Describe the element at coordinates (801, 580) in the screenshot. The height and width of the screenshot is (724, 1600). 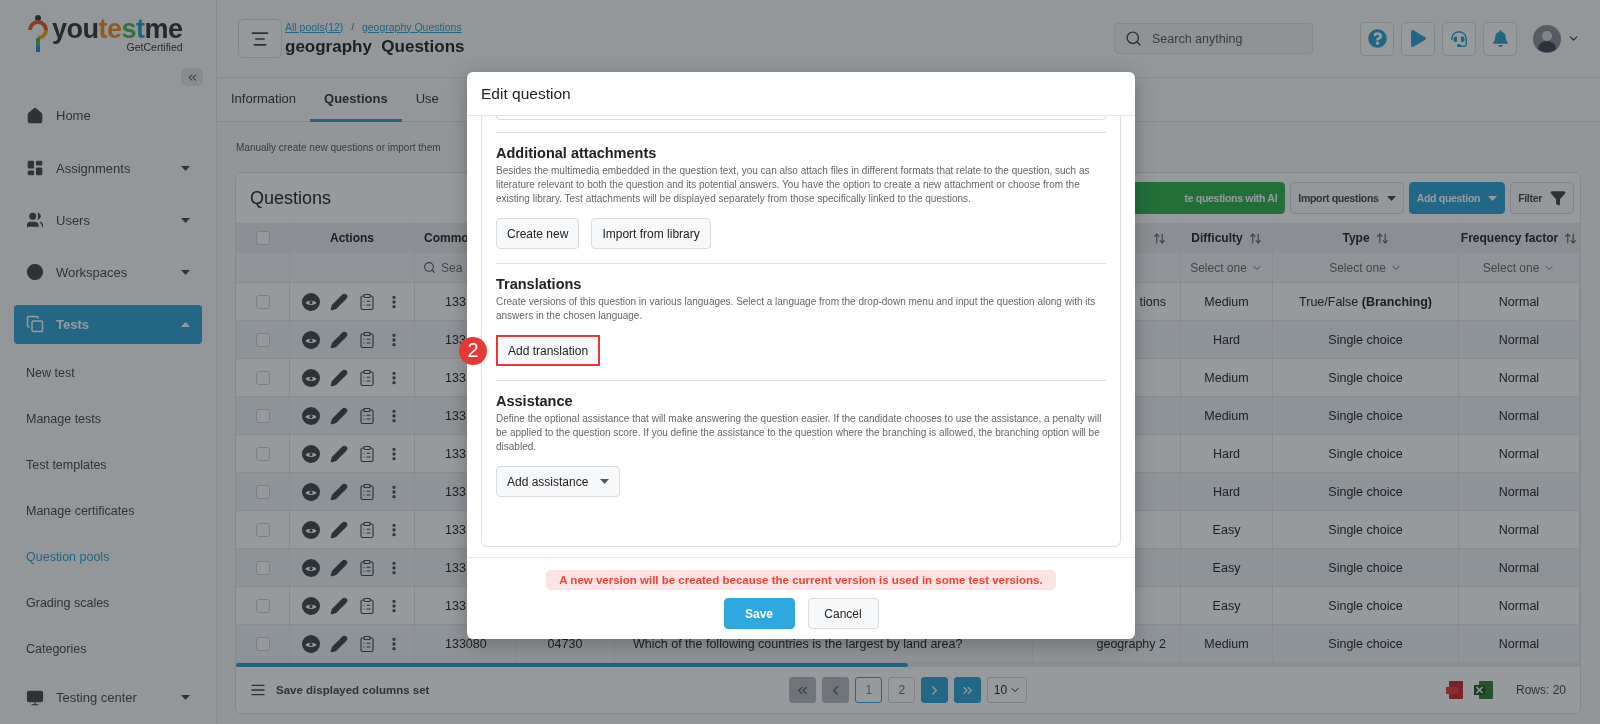
I see `warning-message: A new version will be created because the current version is used in some test versions.` at that location.